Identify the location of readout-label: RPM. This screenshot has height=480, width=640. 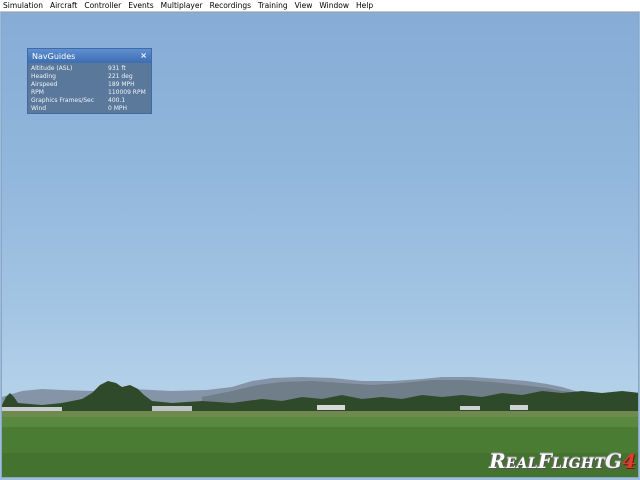
(37, 92).